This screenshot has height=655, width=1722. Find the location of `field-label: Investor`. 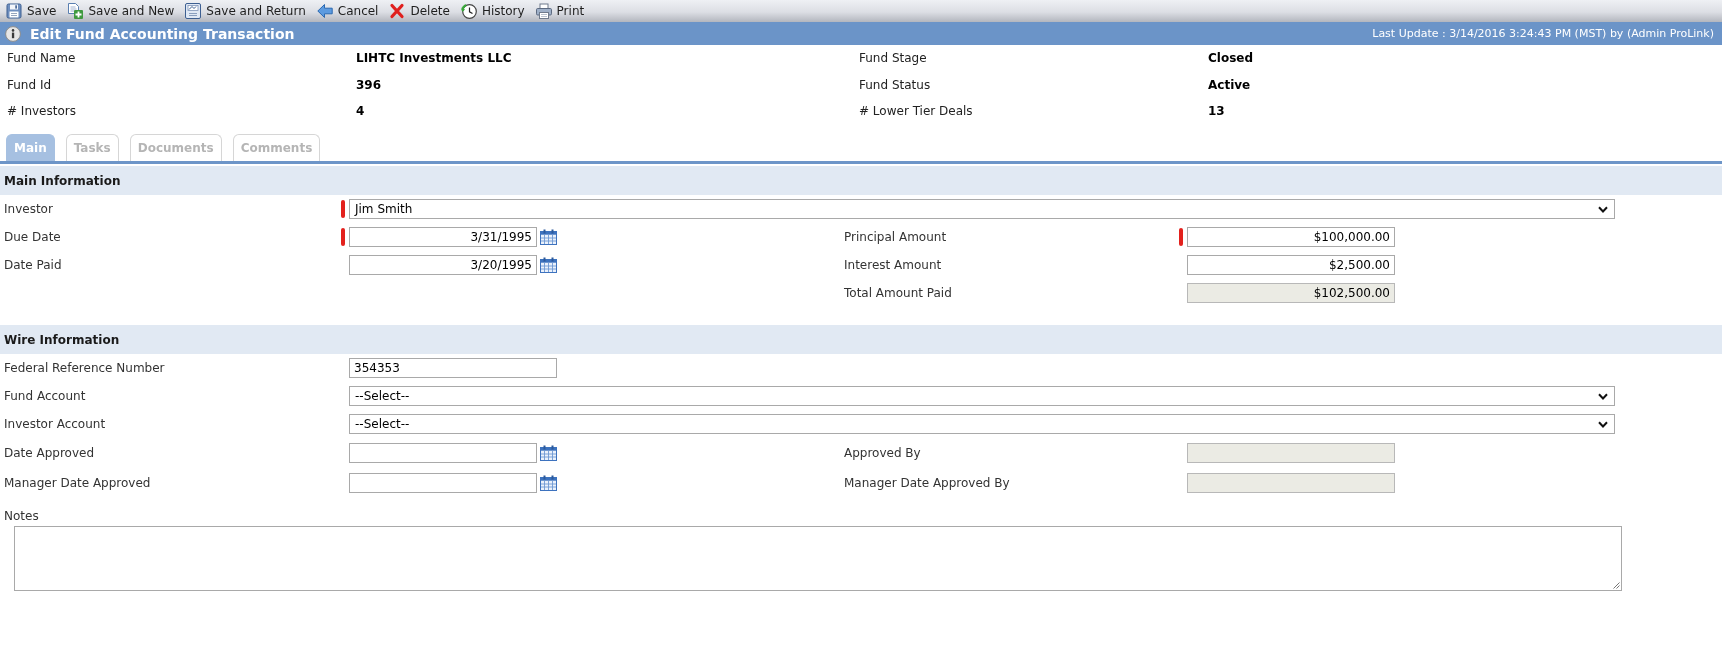

field-label: Investor is located at coordinates (28, 209).